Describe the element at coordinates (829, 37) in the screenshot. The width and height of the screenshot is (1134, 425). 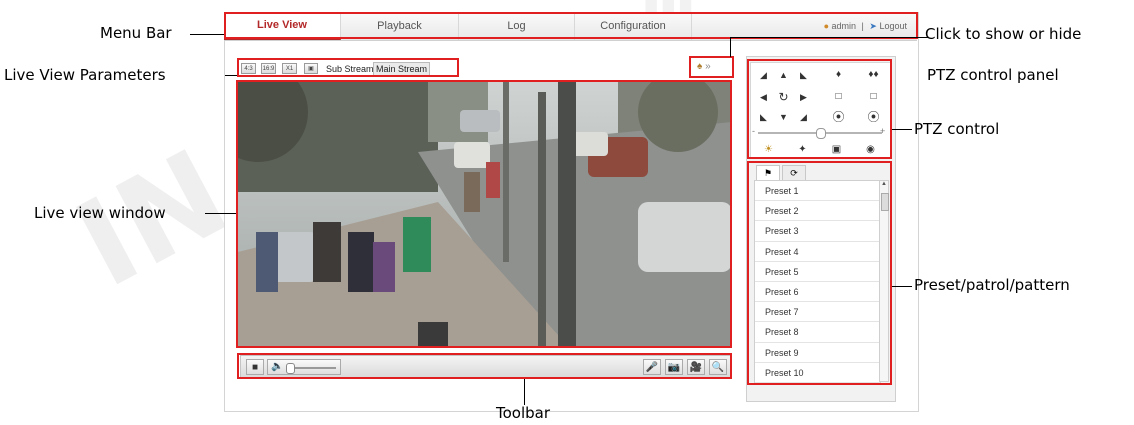
I see `show-hide-leader-h` at that location.